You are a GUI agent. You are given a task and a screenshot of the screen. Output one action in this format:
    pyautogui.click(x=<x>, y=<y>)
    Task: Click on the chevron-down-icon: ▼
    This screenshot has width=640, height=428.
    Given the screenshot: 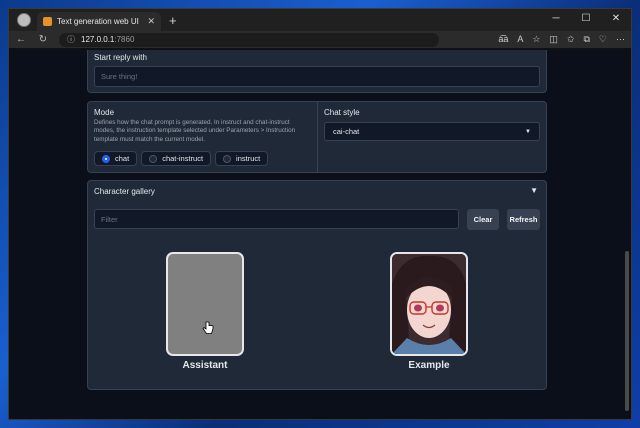 What is the action you would take?
    pyautogui.click(x=528, y=131)
    